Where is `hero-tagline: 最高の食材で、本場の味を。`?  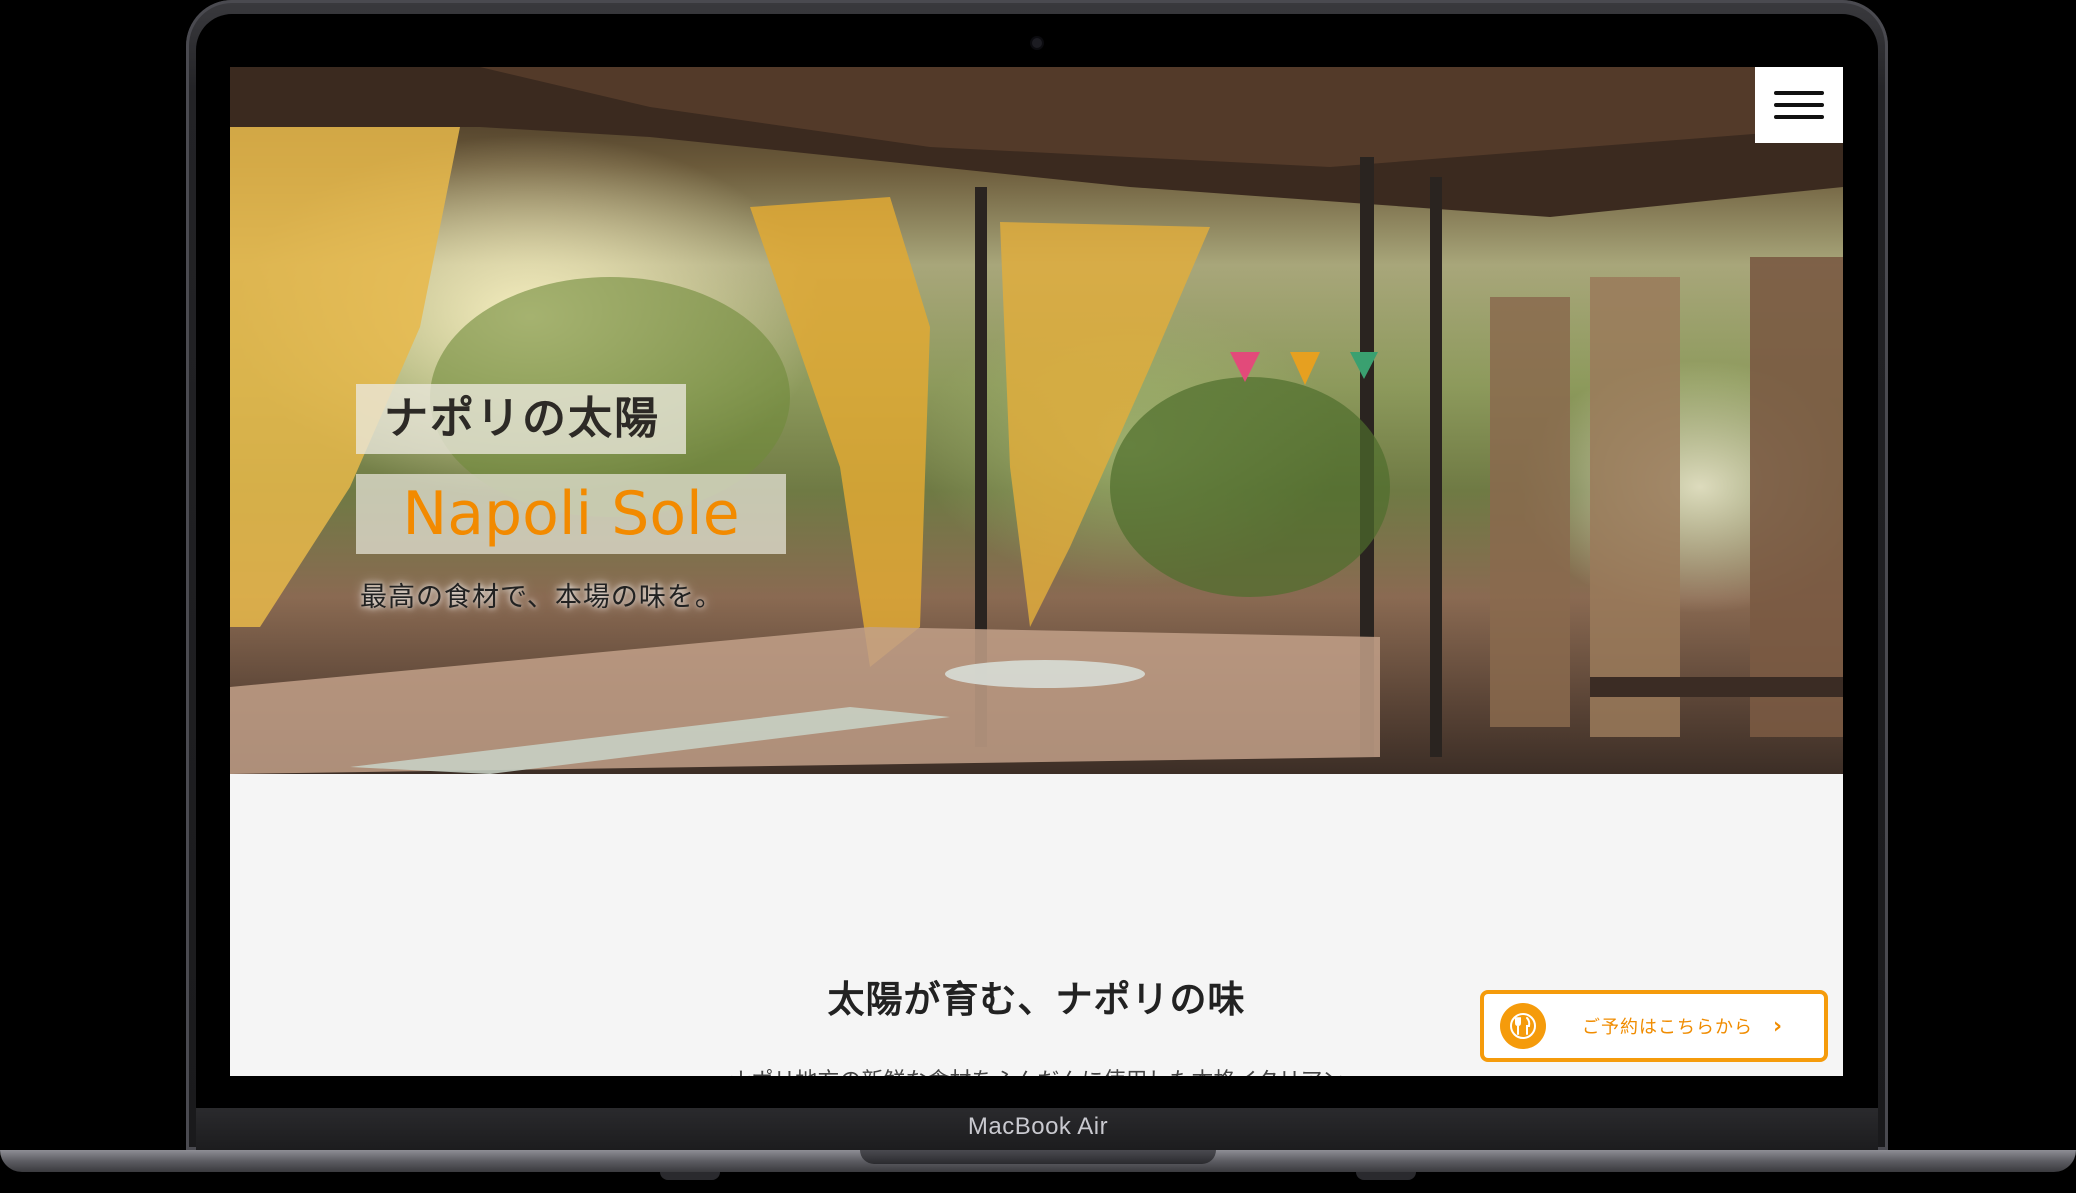 hero-tagline: 最高の食材で、本場の味を。 is located at coordinates (541, 597).